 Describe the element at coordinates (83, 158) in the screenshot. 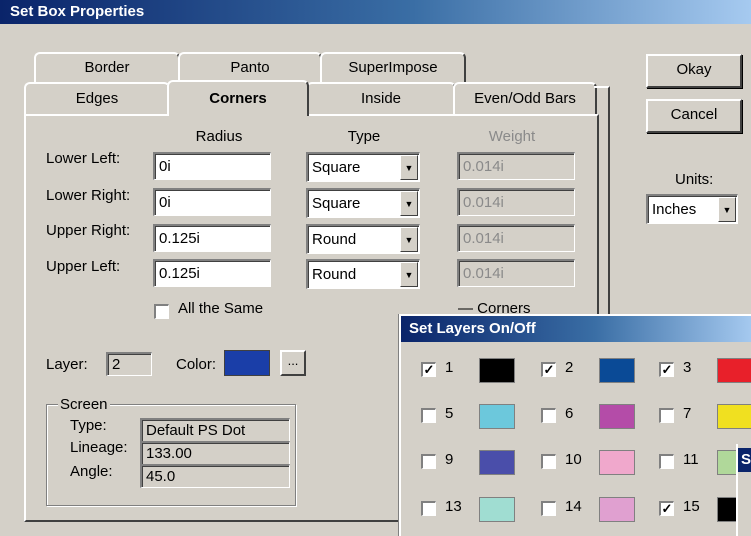

I see `lower-left-label: Lower Left:` at that location.